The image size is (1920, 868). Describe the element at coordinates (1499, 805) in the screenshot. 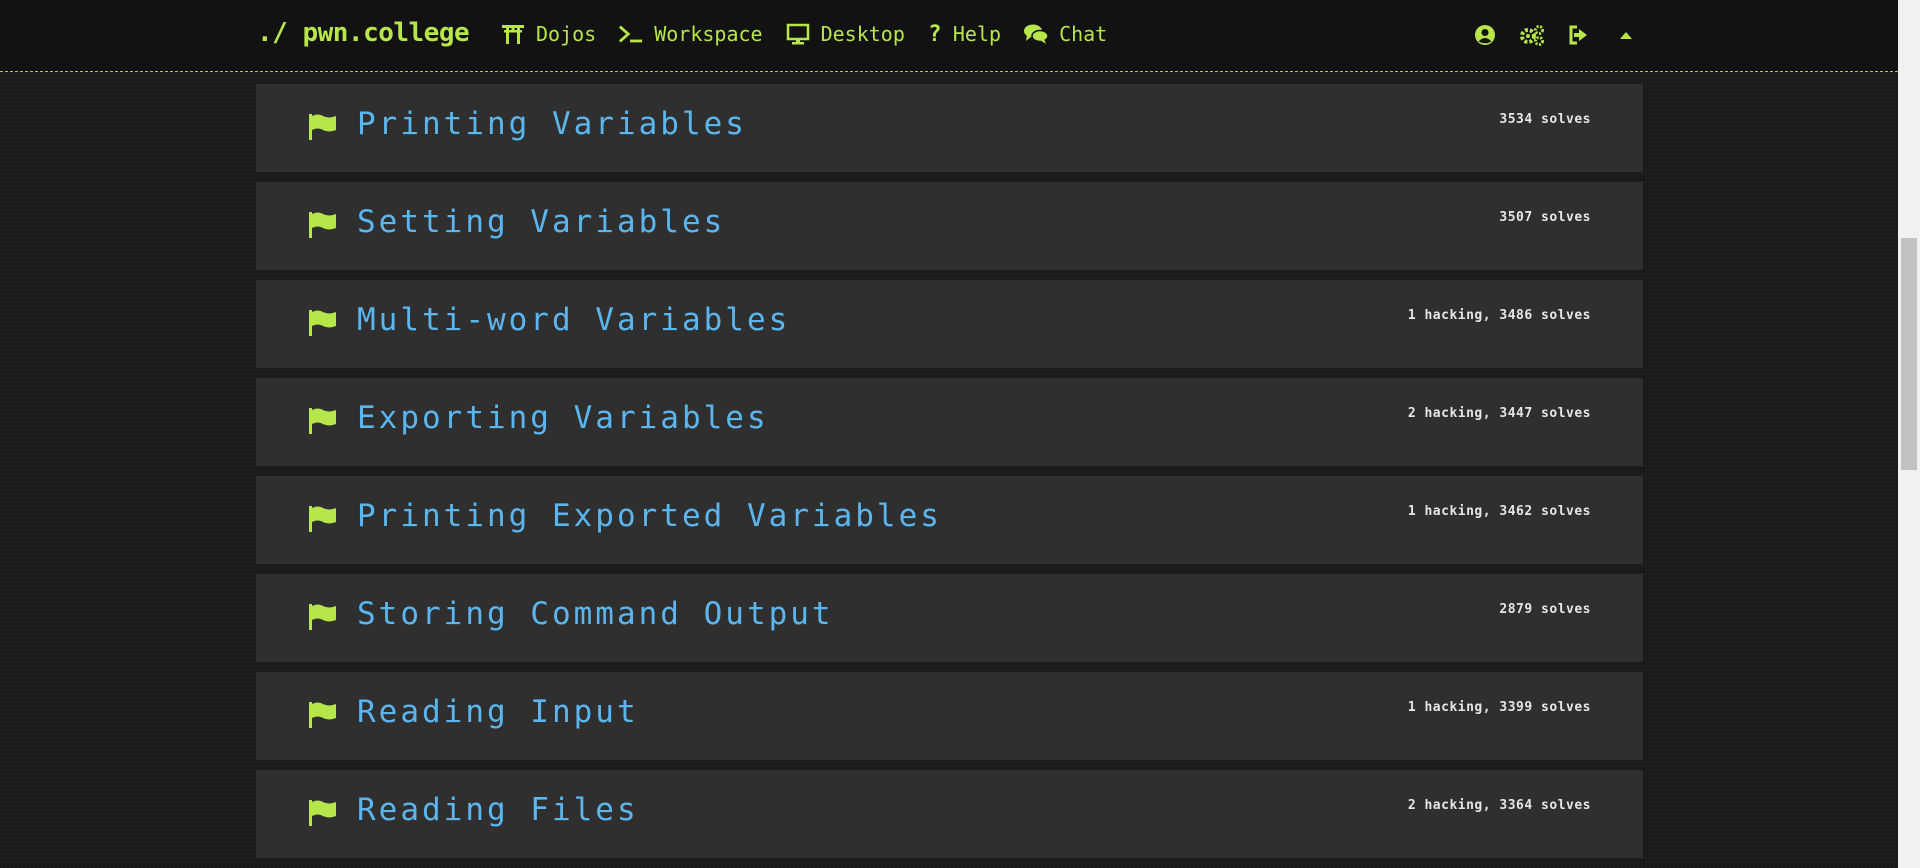

I see `challenge-stats: 2 hacking, 3364 solves` at that location.